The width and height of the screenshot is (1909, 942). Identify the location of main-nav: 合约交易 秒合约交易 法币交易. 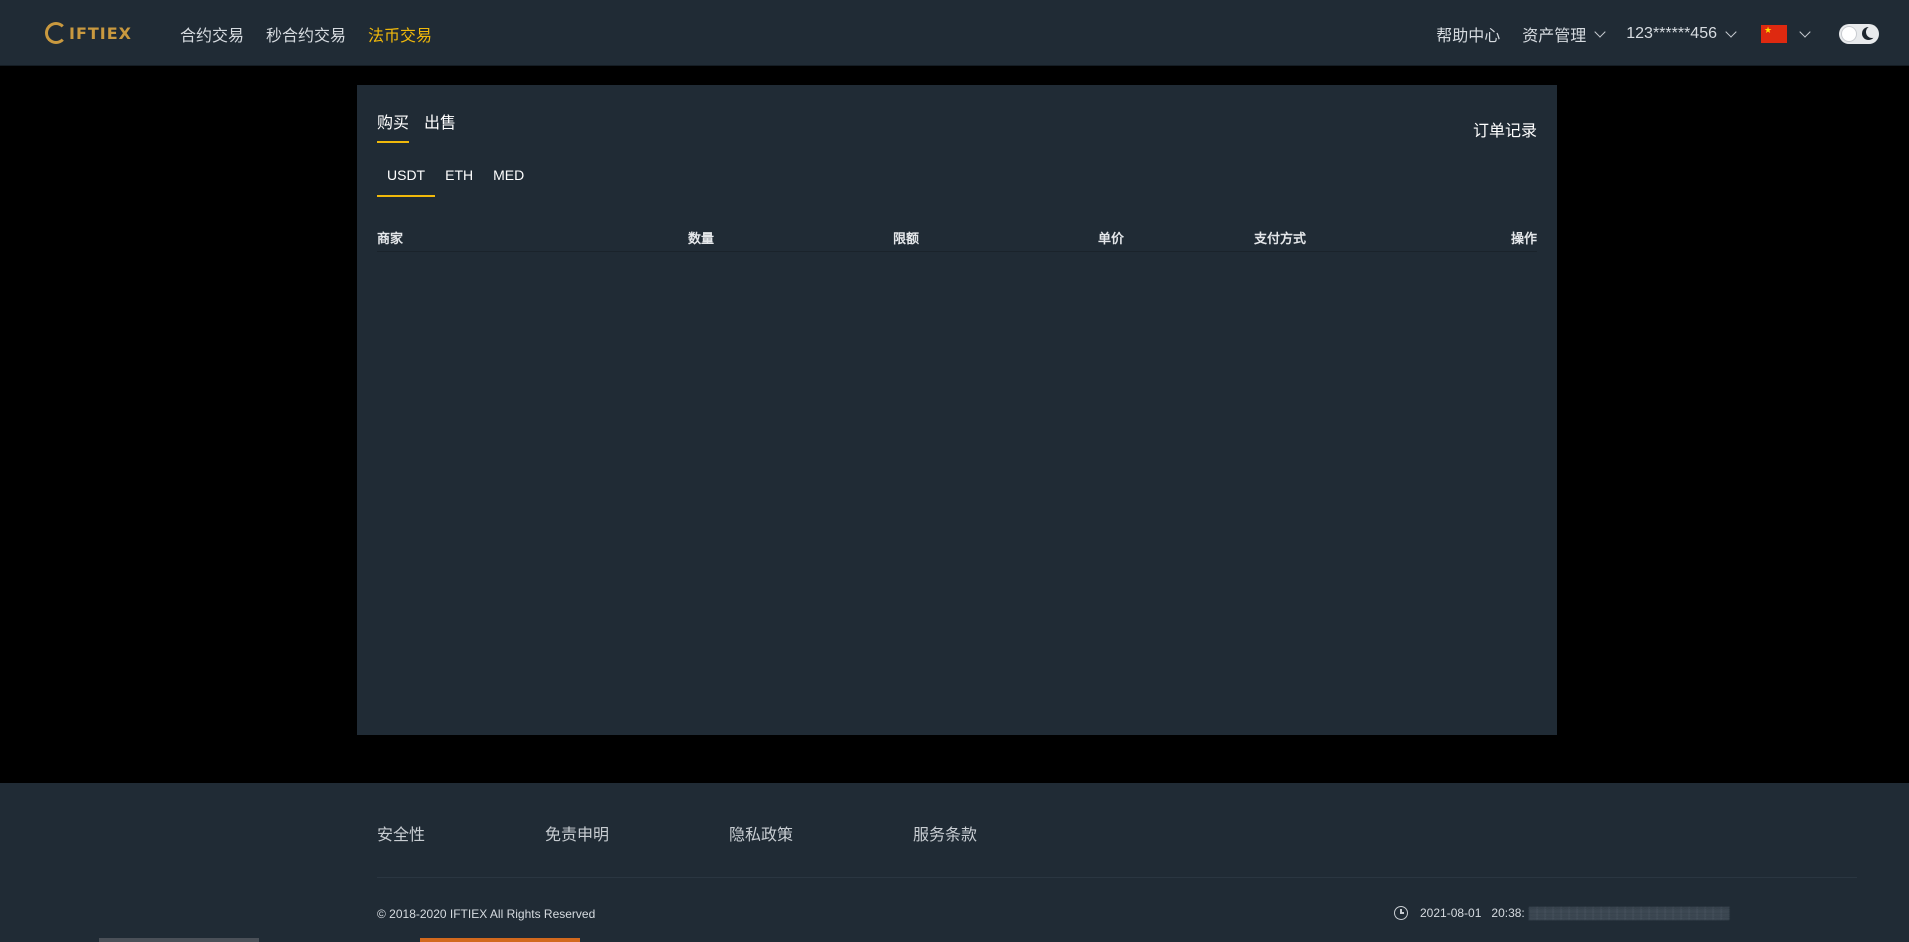
(306, 34).